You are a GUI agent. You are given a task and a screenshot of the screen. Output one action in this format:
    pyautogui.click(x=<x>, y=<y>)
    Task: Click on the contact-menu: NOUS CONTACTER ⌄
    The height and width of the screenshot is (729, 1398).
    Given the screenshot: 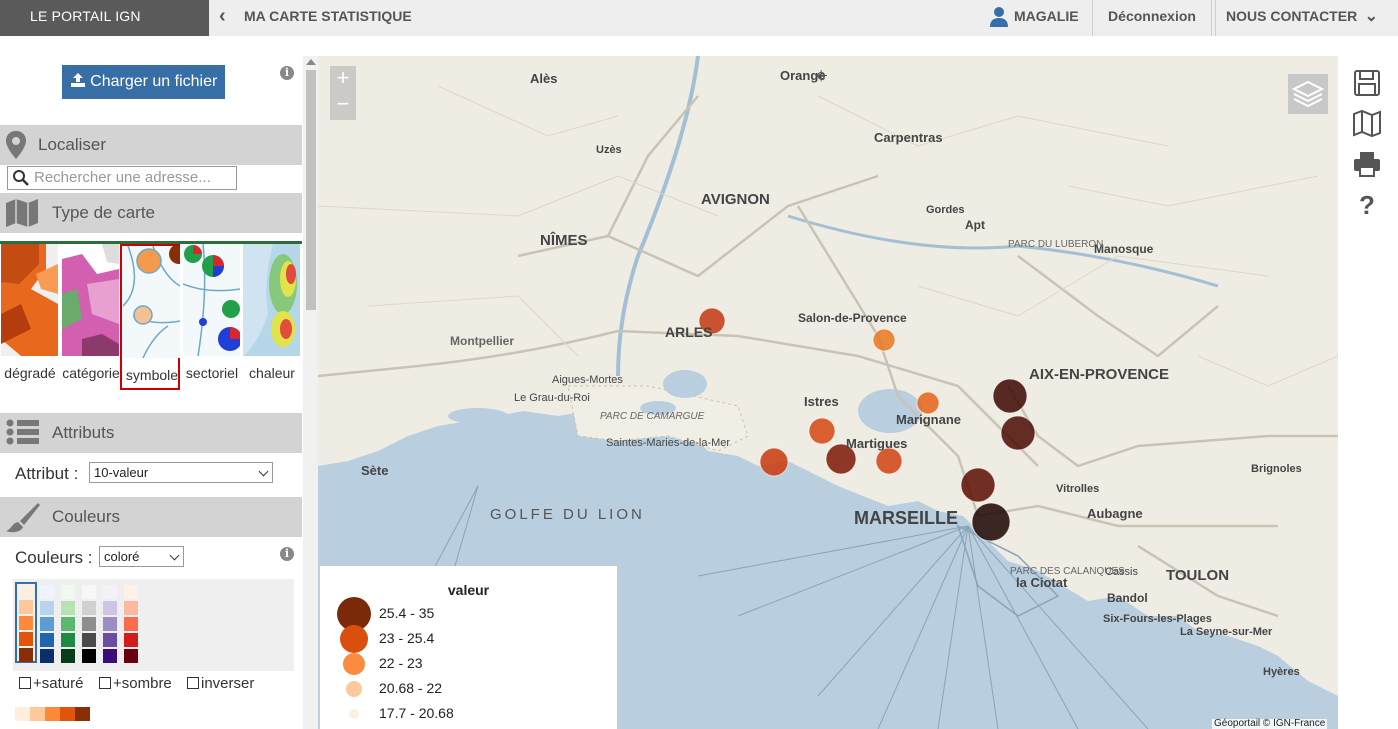 What is the action you would take?
    pyautogui.click(x=1306, y=18)
    